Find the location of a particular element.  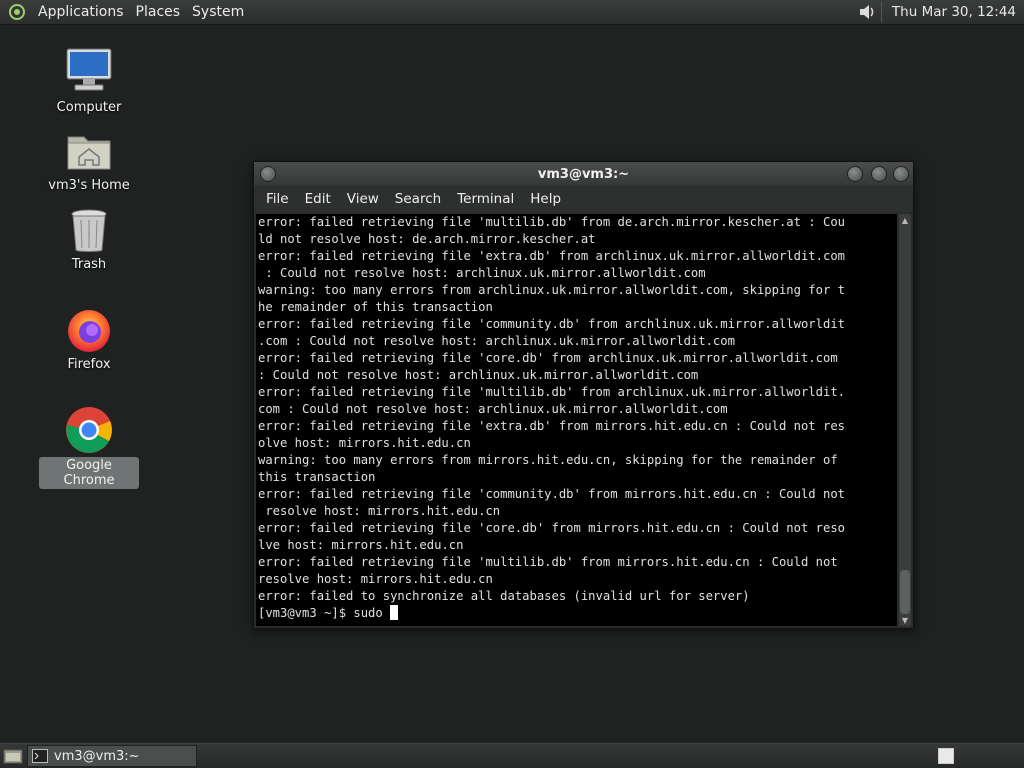

workspace-switcher is located at coordinates (946, 756).